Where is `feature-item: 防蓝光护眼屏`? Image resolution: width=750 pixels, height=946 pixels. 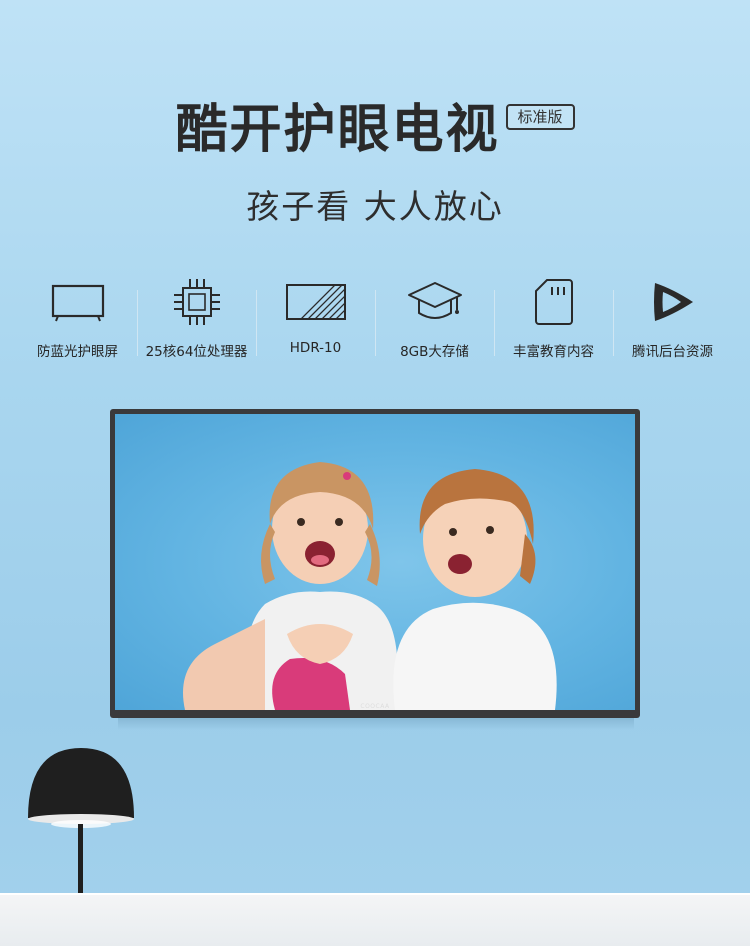 feature-item: 防蓝光护眼屏 is located at coordinates (78, 316).